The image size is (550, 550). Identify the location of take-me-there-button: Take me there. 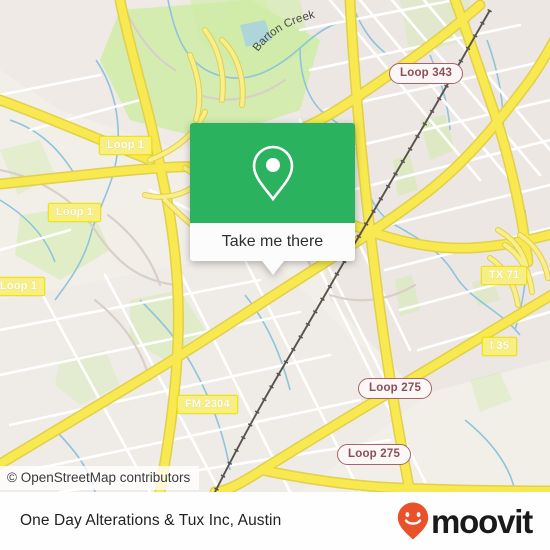
(272, 242).